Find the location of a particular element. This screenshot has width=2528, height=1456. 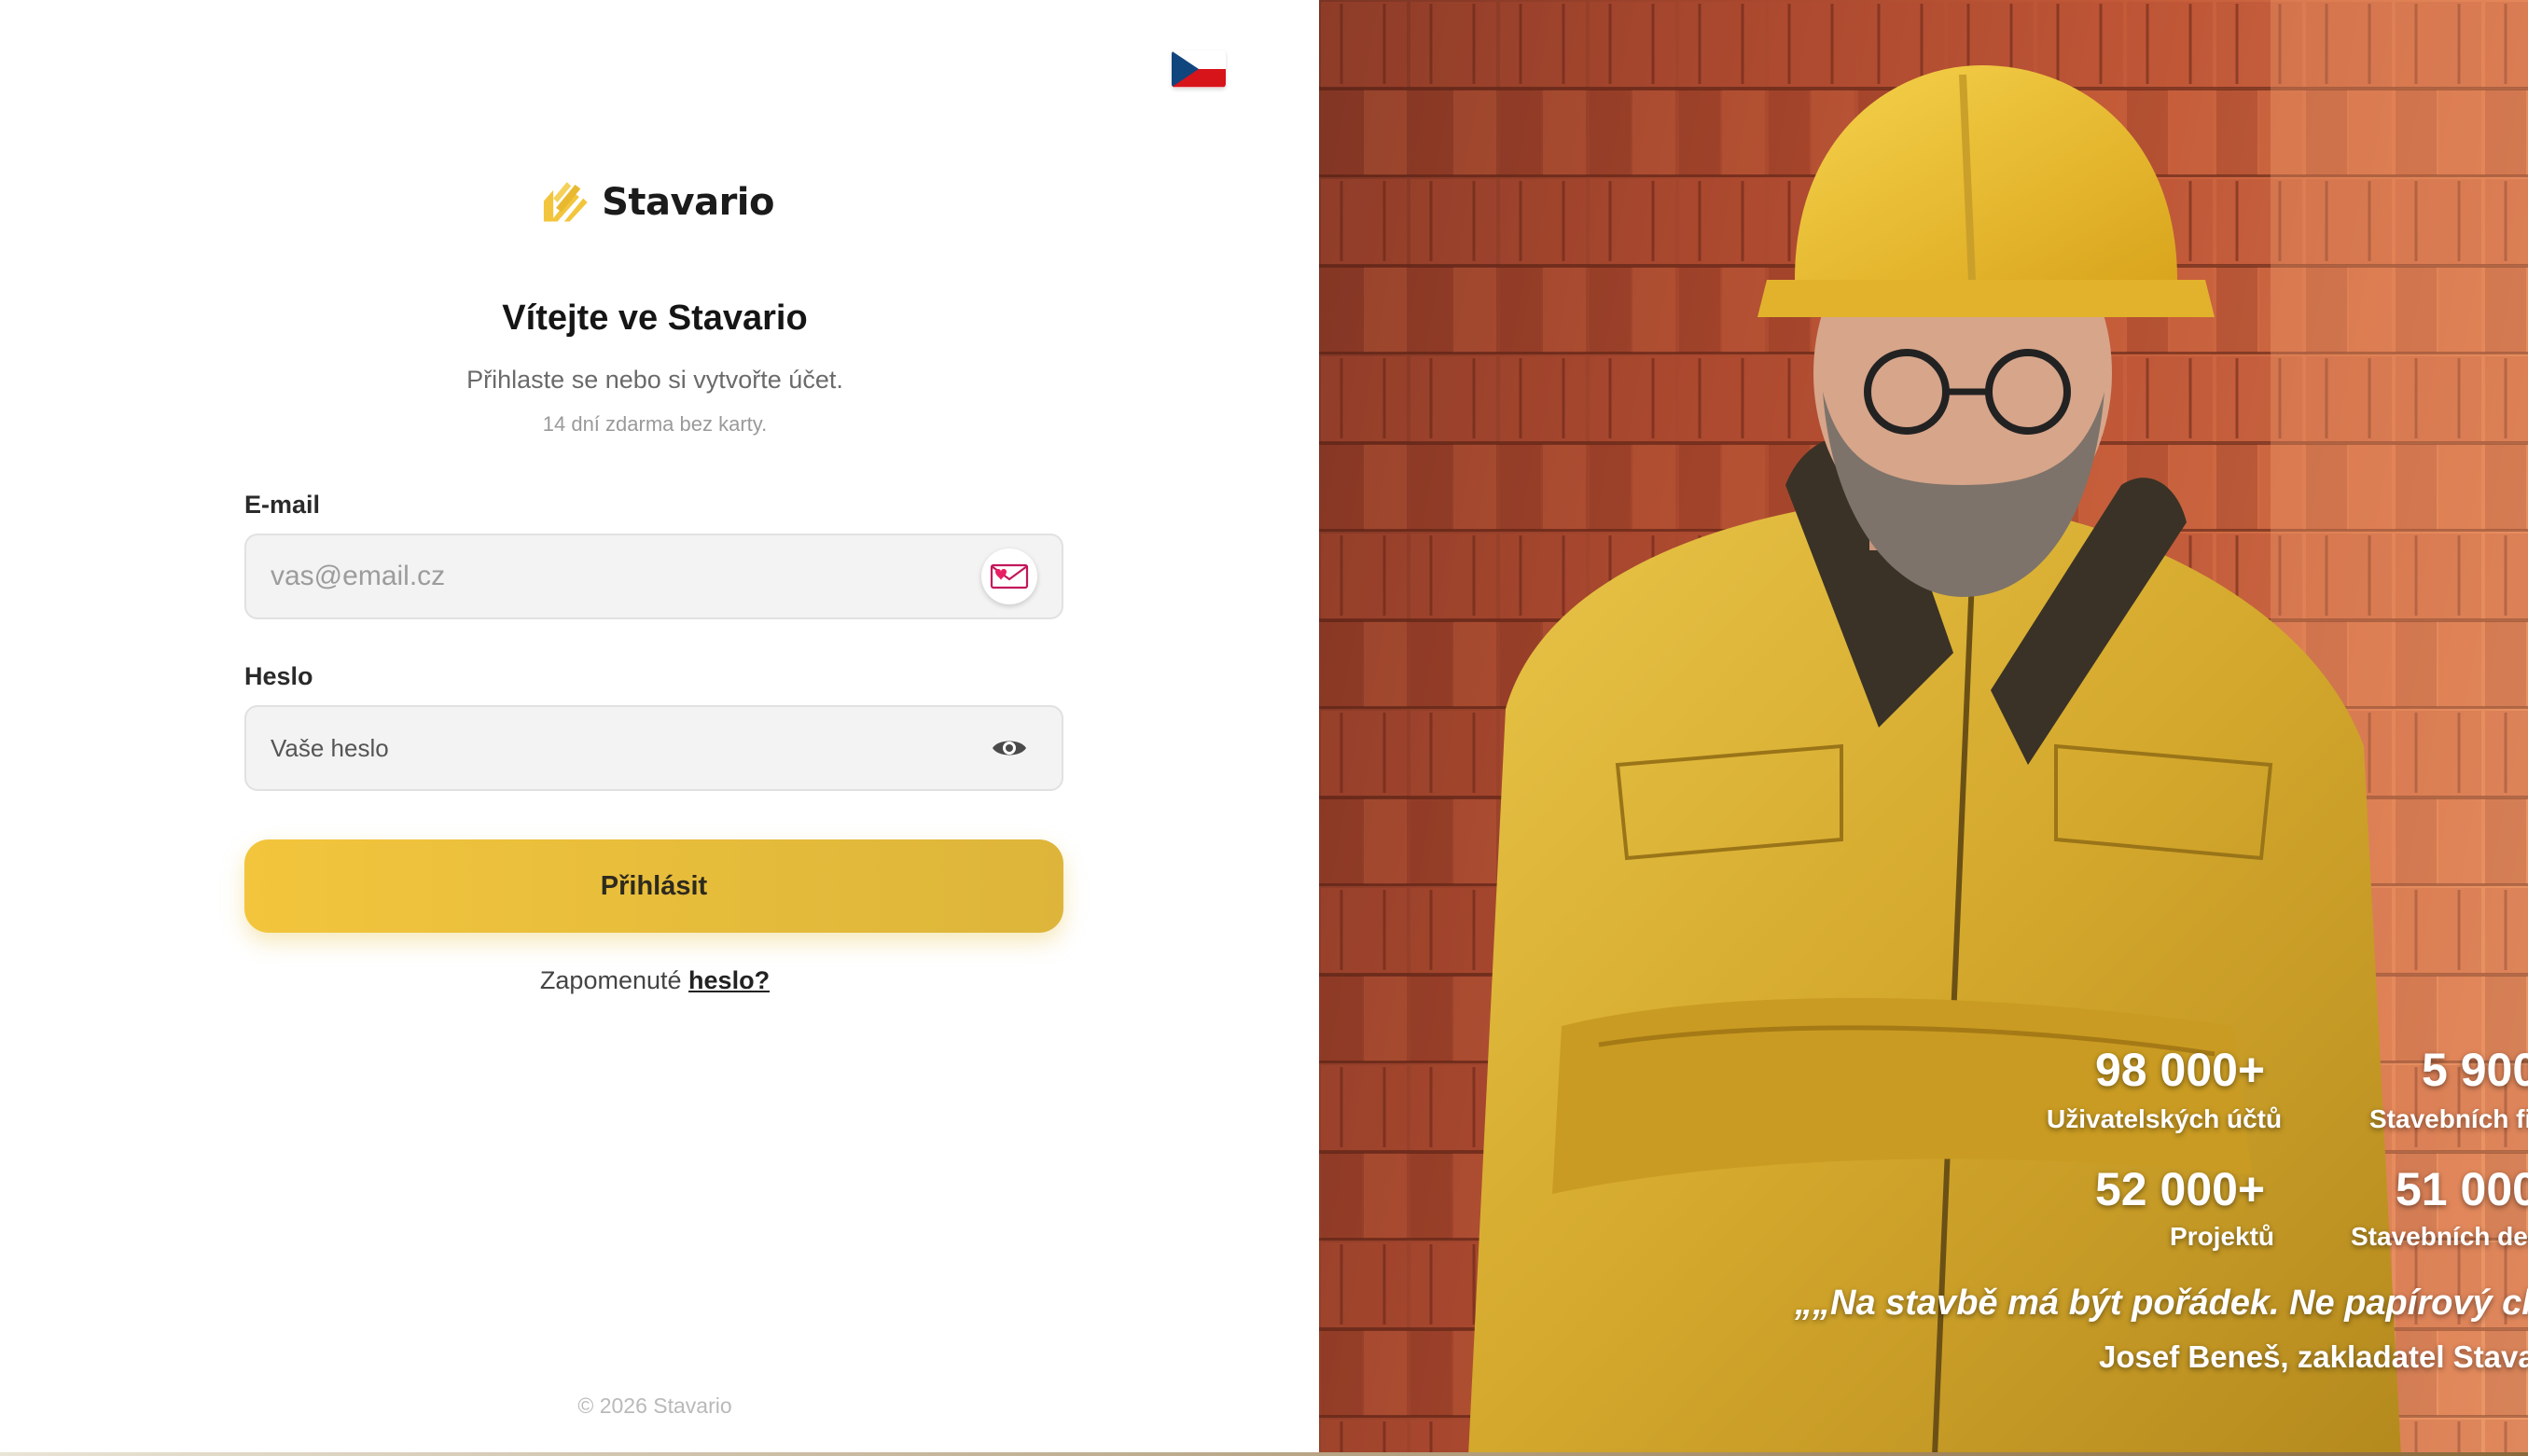

forgot-password-link: heslo? is located at coordinates (729, 980).